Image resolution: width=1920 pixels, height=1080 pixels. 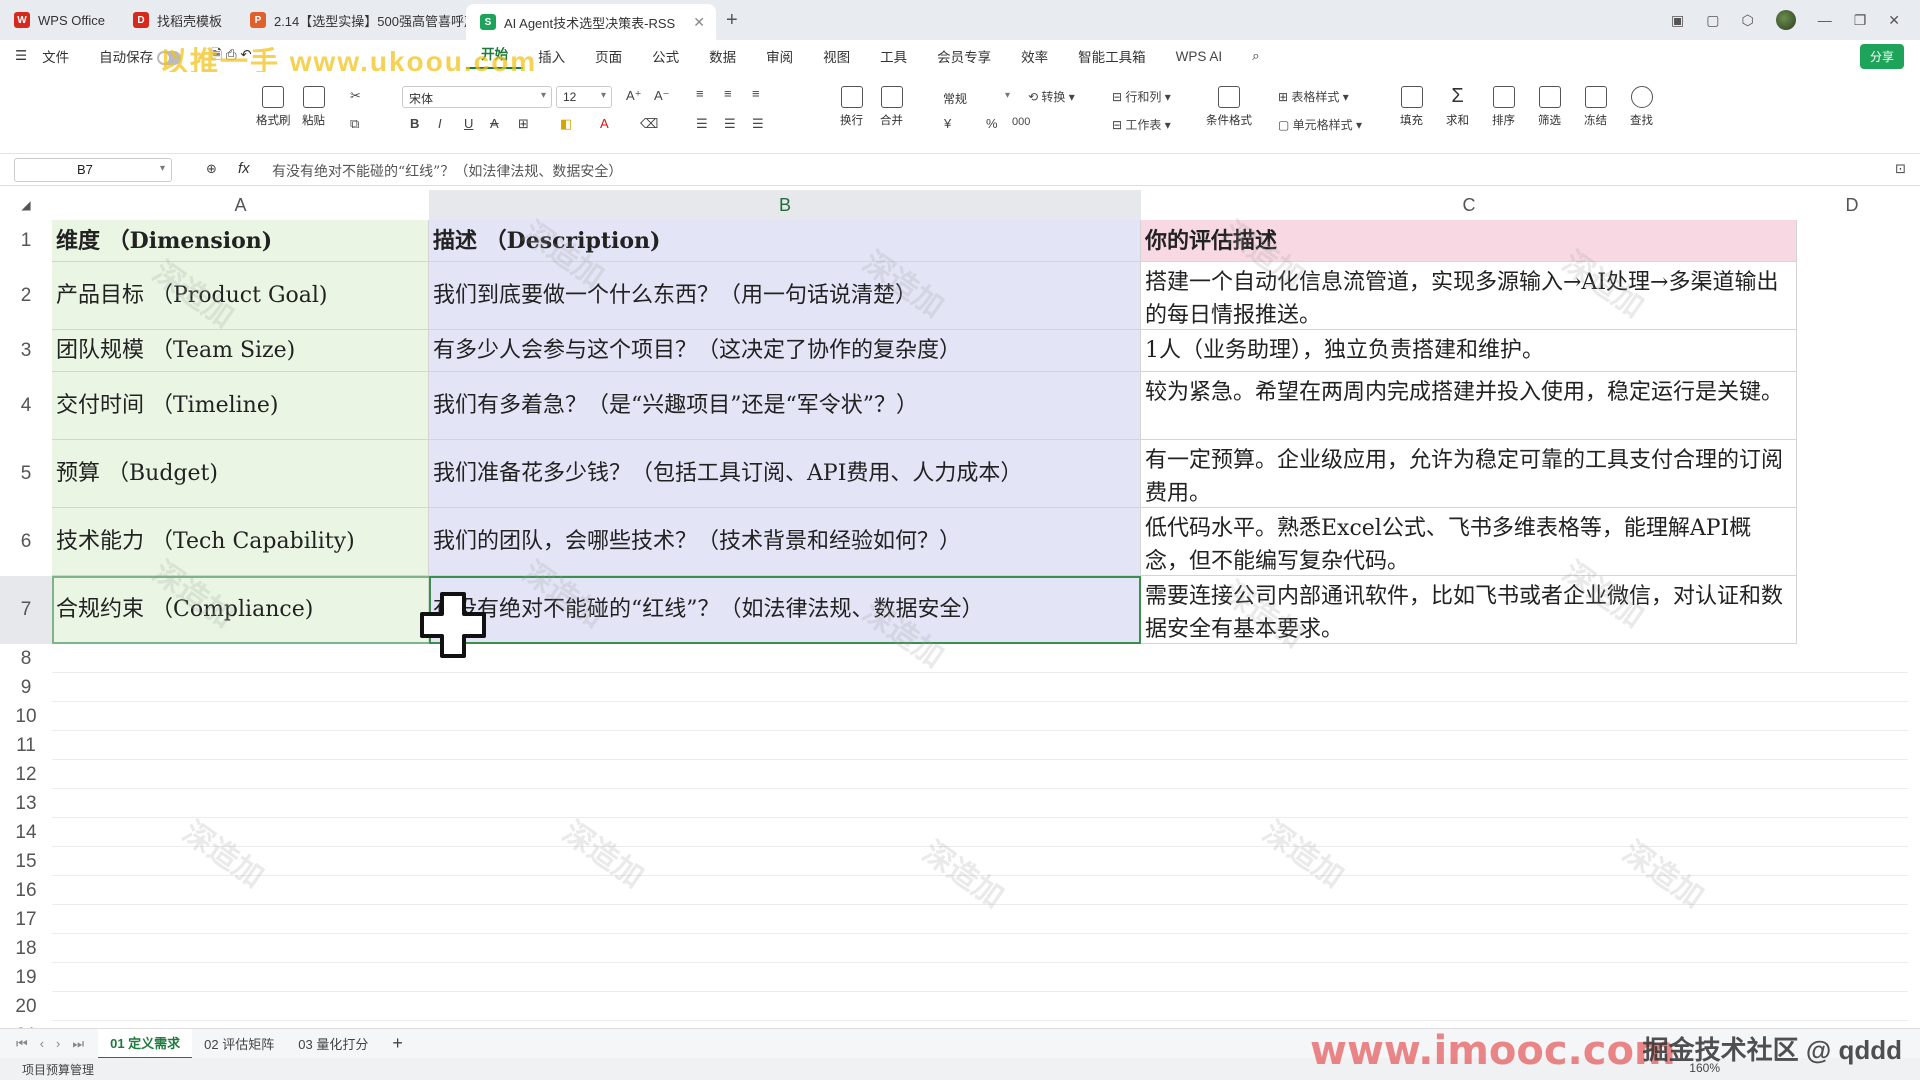 I want to click on row-header: 1, so click(x=26, y=241).